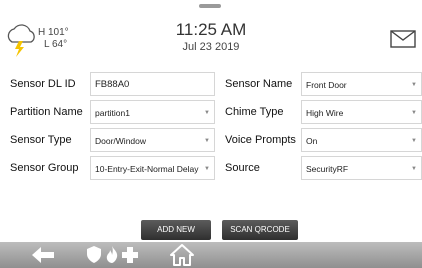 Image resolution: width=422 pixels, height=268 pixels. Describe the element at coordinates (361, 140) in the screenshot. I see `voice-prompts-select: On ▼` at that location.